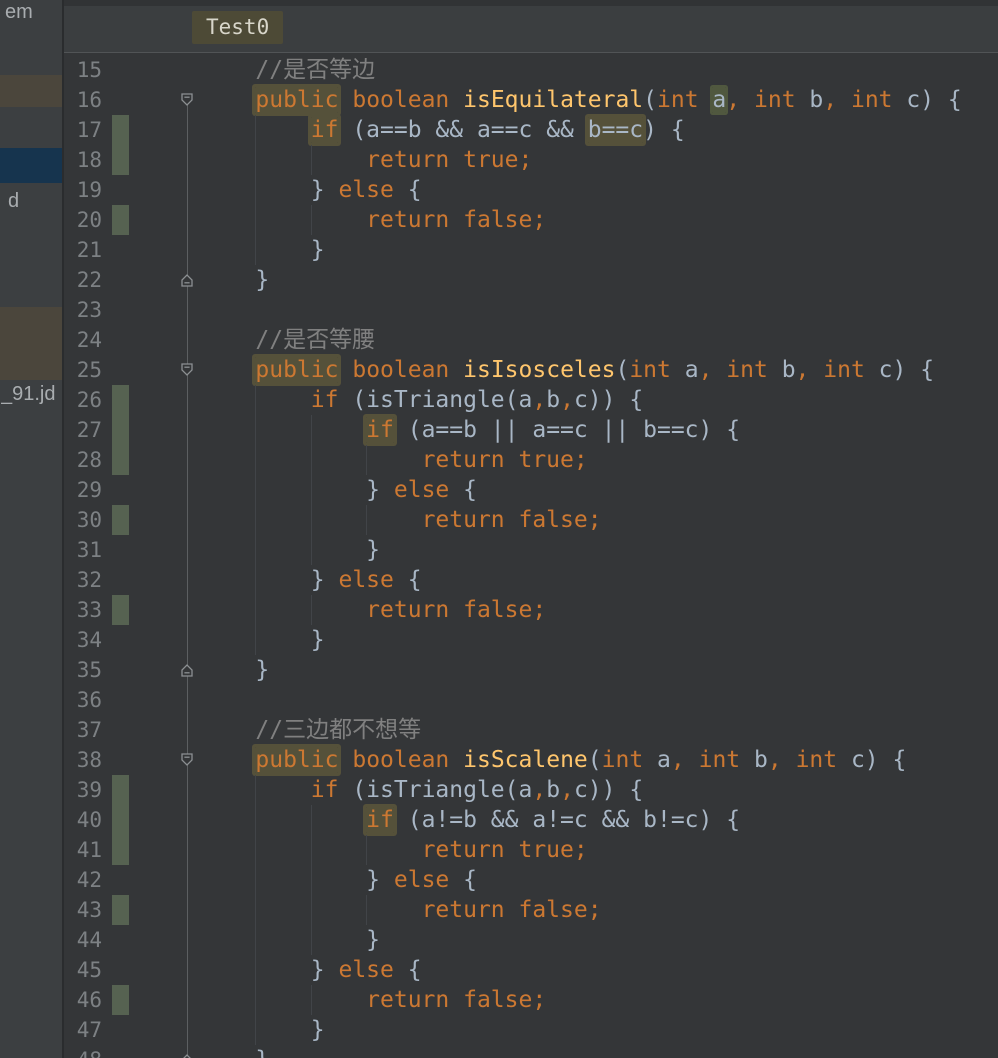  What do you see at coordinates (531, 880) in the screenshot?
I see `code-line: 42 } else {` at bounding box center [531, 880].